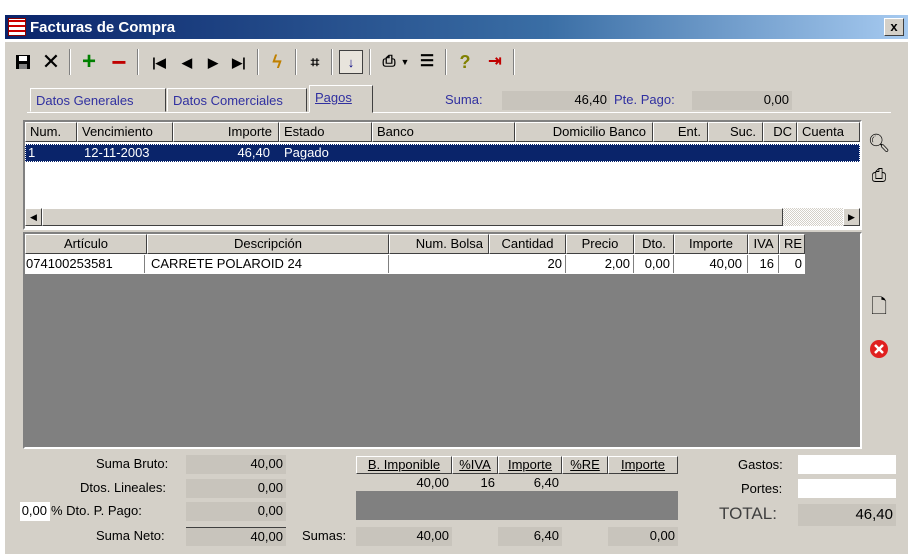  Describe the element at coordinates (792, 244) in the screenshot. I see `col-re: RE` at that location.